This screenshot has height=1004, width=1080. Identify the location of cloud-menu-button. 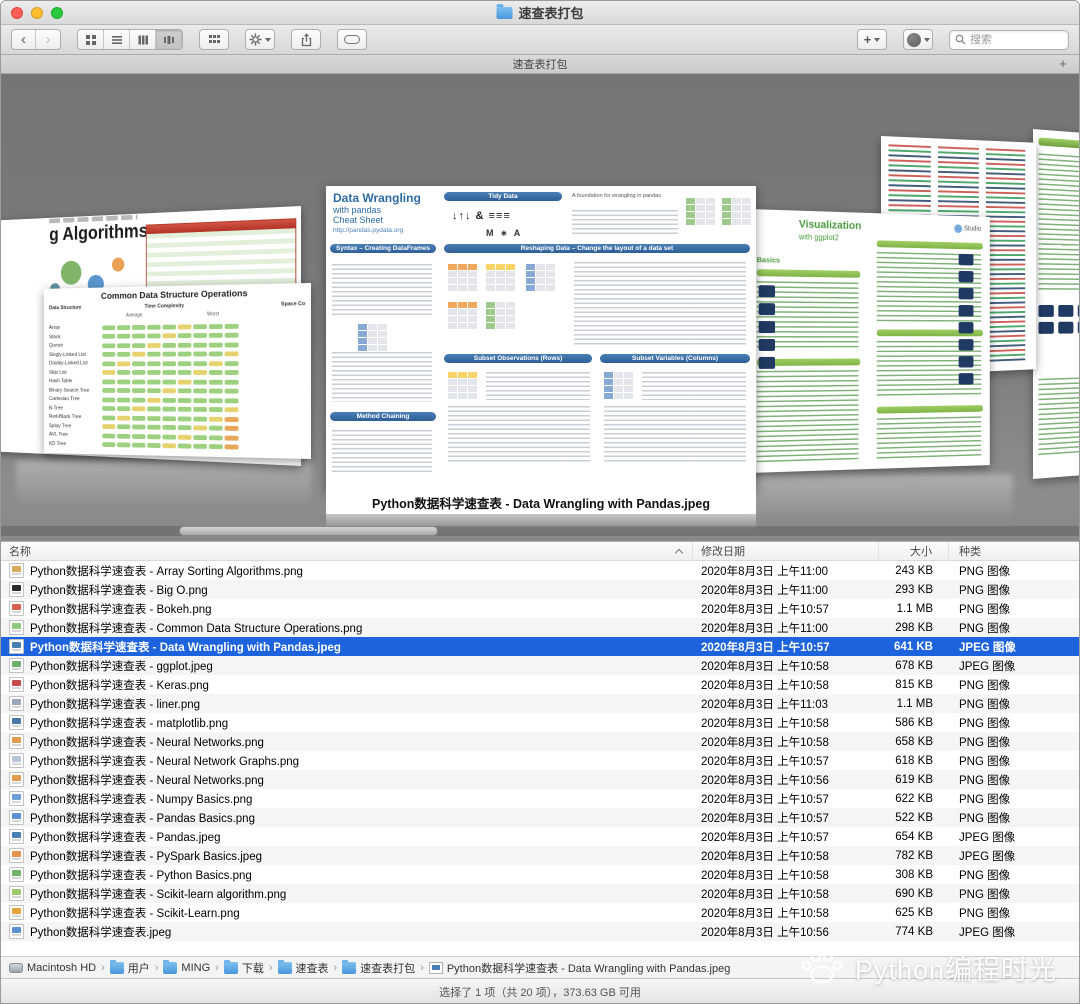
(918, 39).